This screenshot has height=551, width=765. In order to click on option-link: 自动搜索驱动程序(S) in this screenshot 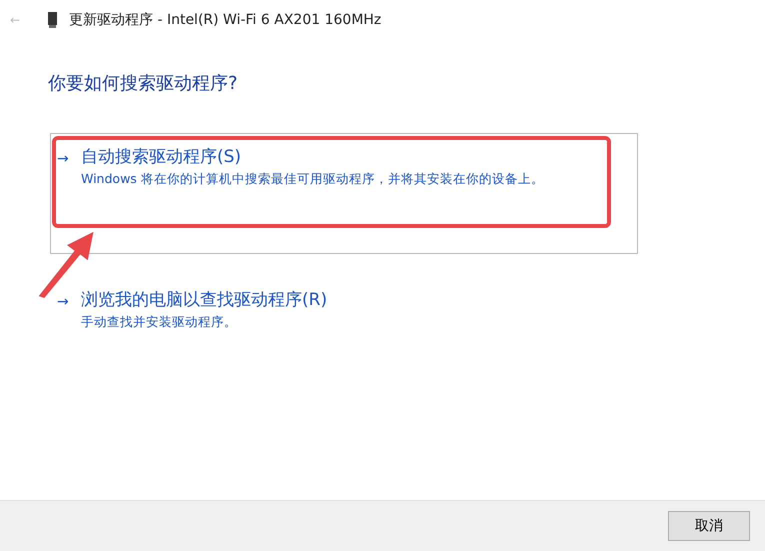, I will do `click(312, 157)`.